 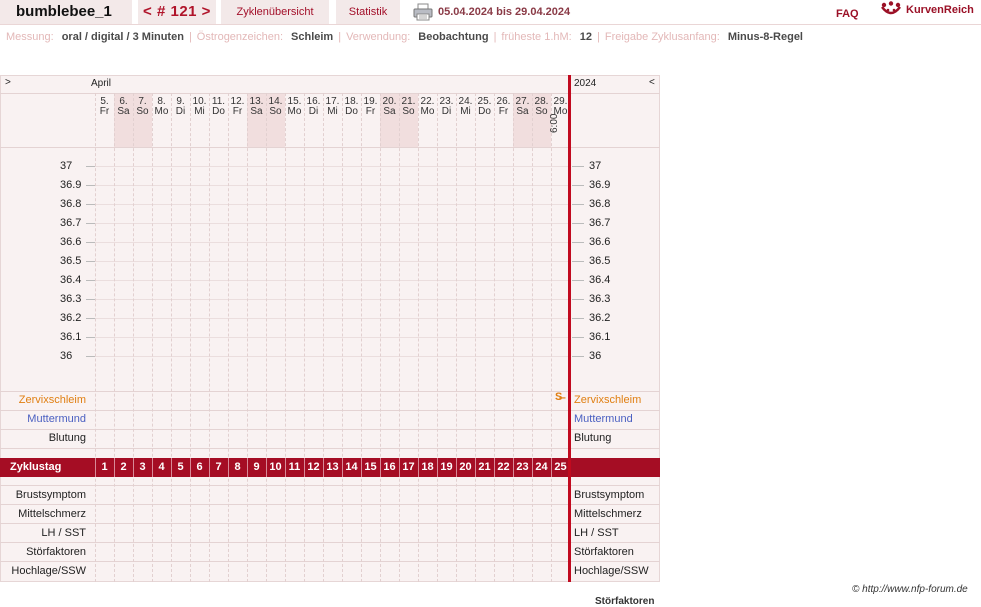 What do you see at coordinates (256, 467) in the screenshot?
I see `cycle-day-number: 9` at bounding box center [256, 467].